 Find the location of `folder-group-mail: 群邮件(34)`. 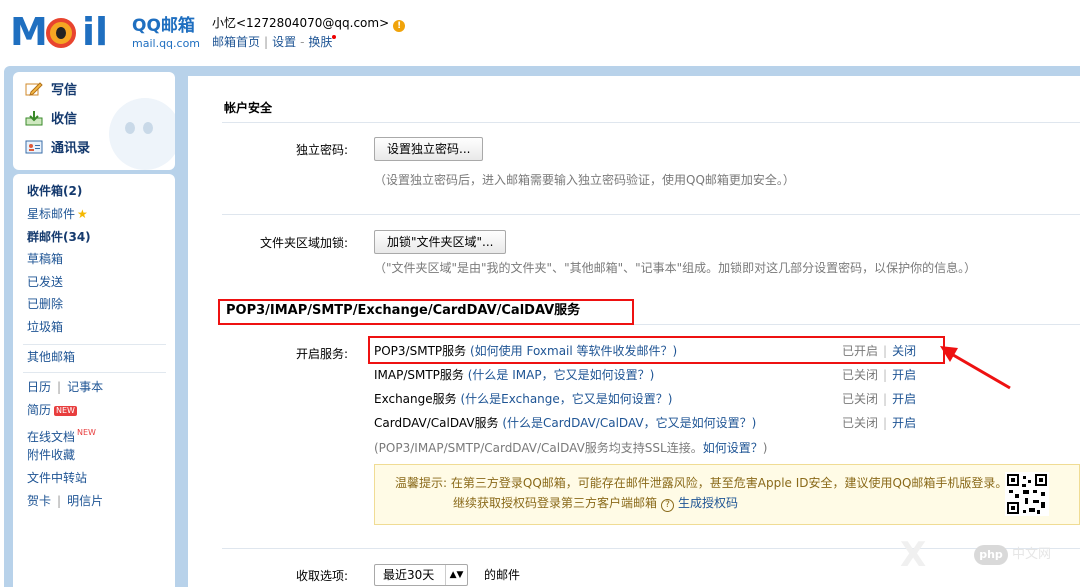

folder-group-mail: 群邮件(34) is located at coordinates (59, 237).